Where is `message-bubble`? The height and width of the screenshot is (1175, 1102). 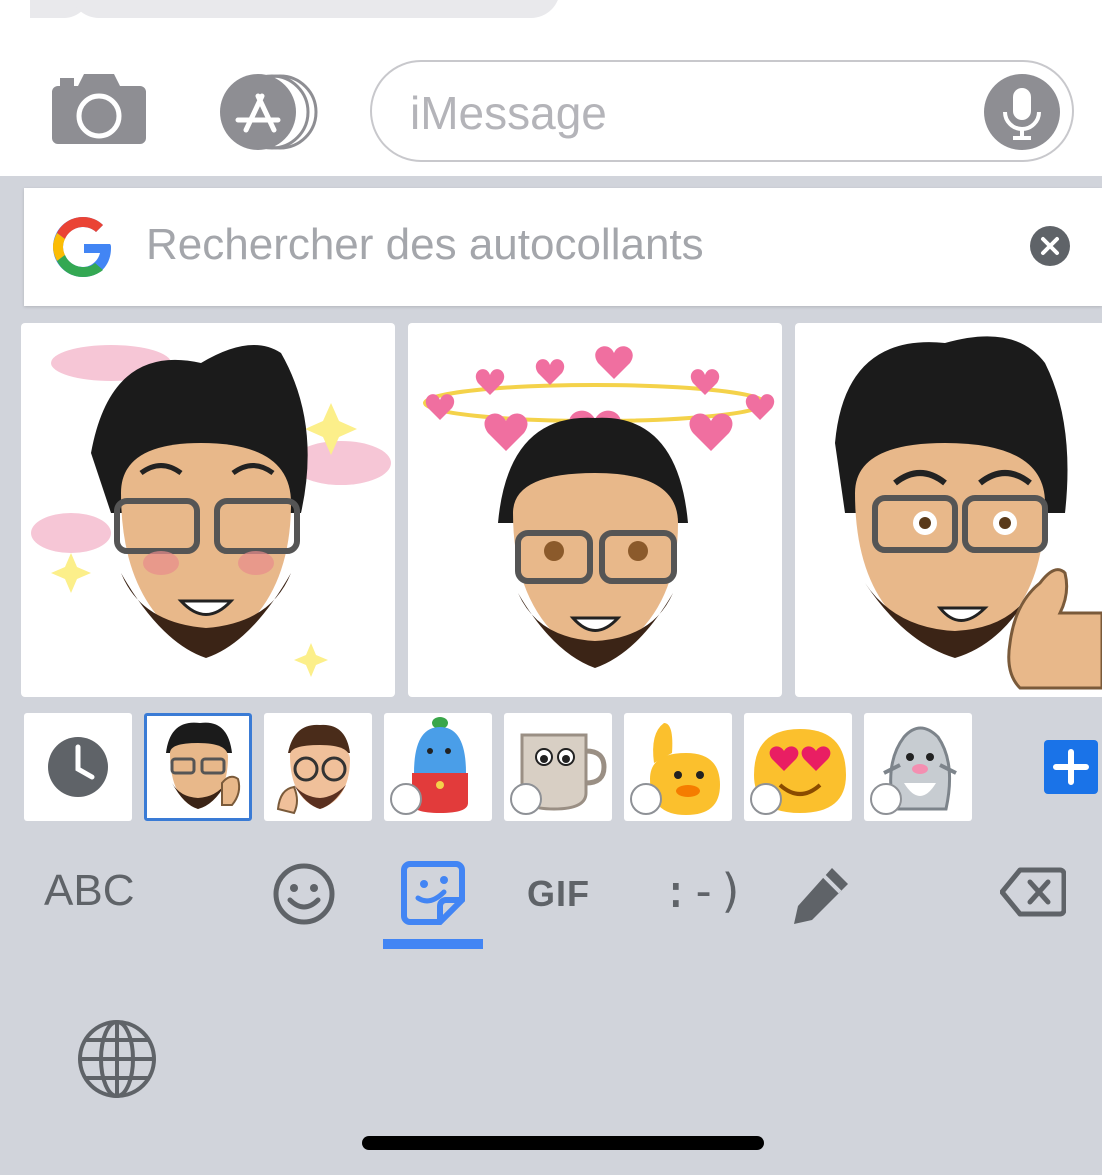
message-bubble is located at coordinates (315, 9).